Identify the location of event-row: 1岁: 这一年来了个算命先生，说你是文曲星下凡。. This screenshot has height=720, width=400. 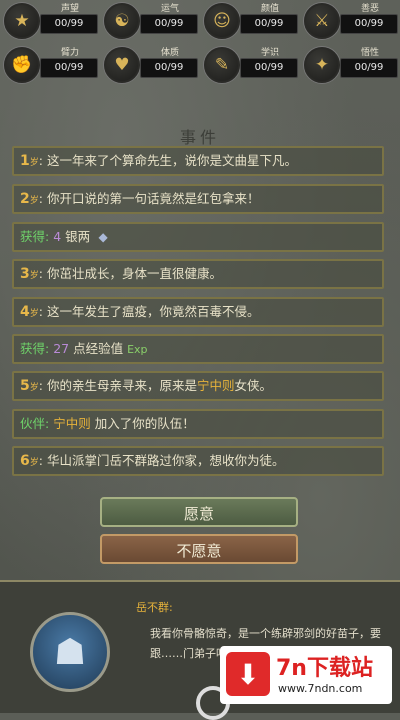
(198, 161).